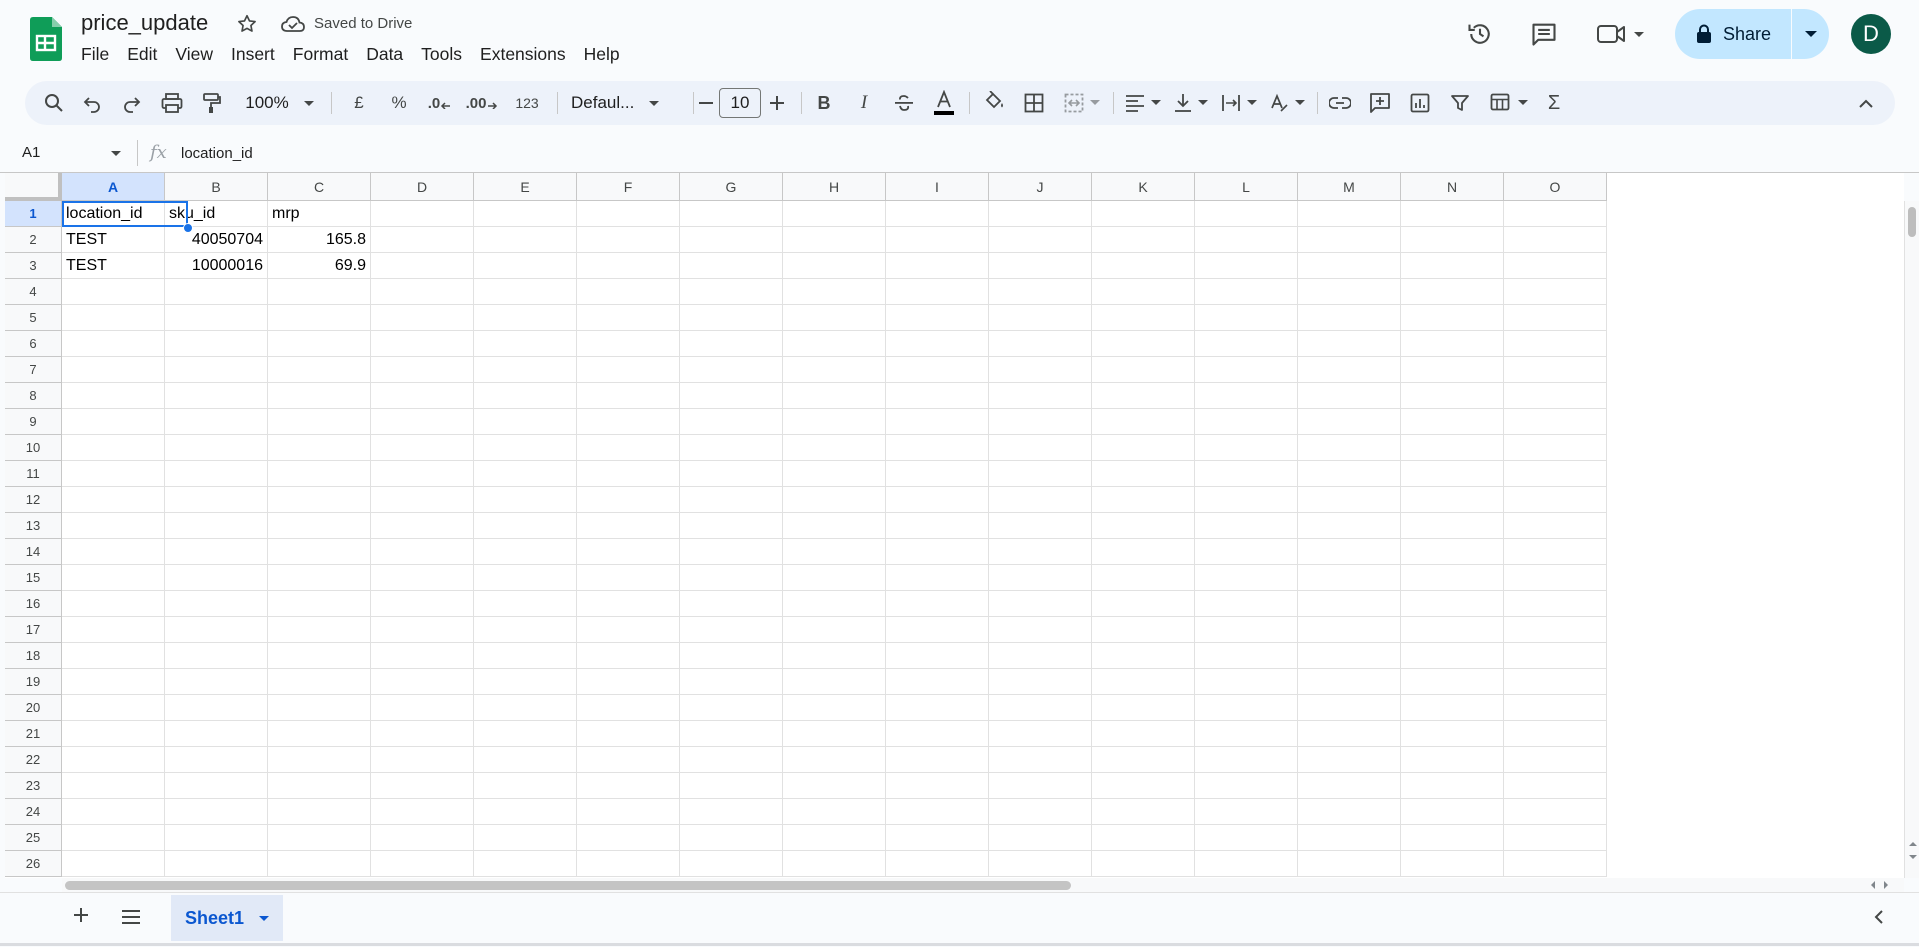 The image size is (1919, 947). I want to click on insert-link-icon, so click(1340, 103).